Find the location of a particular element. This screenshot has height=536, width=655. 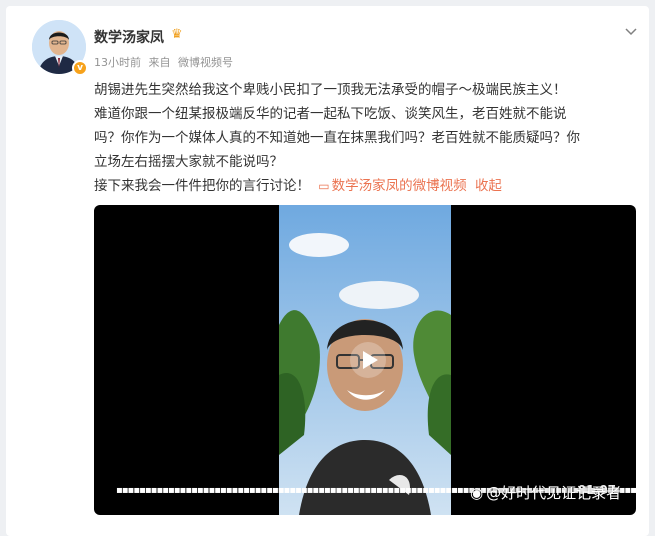

verified-badge-icon: v is located at coordinates (80, 68).